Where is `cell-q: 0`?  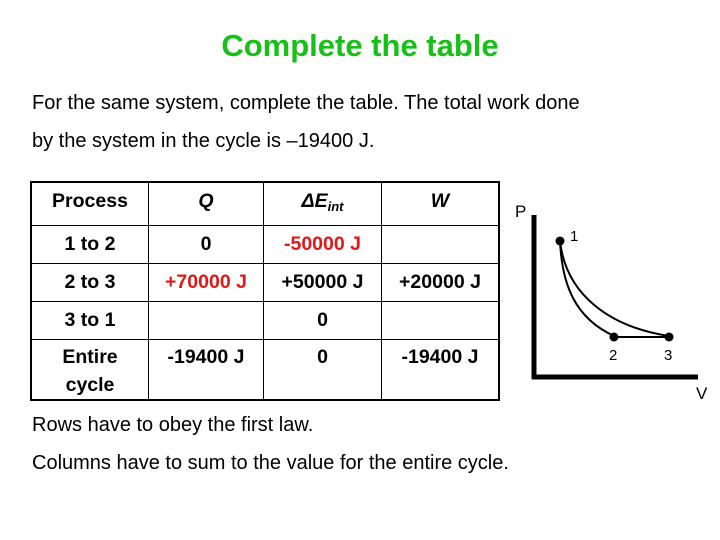
cell-q: 0 is located at coordinates (206, 244).